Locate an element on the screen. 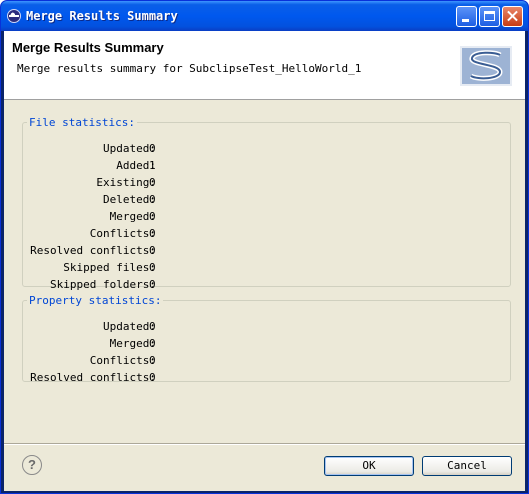 The height and width of the screenshot is (494, 529). file-stat-row: Skipped folders: 0 is located at coordinates (123, 285).